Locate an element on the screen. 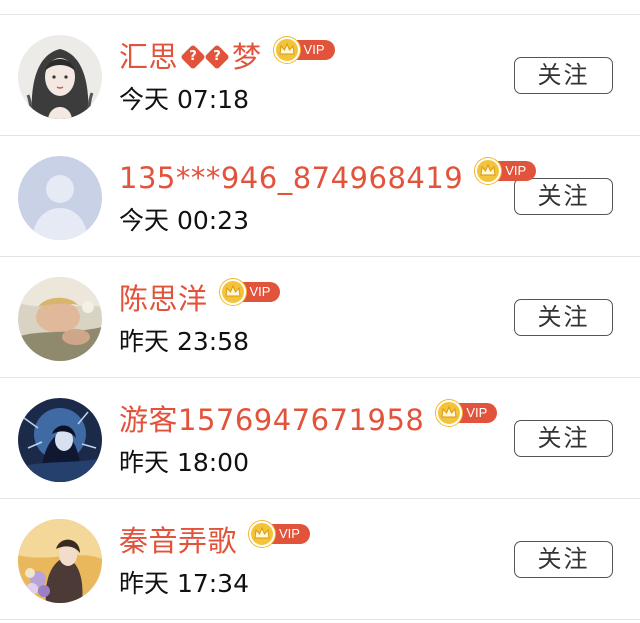  avatar-girl-sketch-icon is located at coordinates (60, 77).